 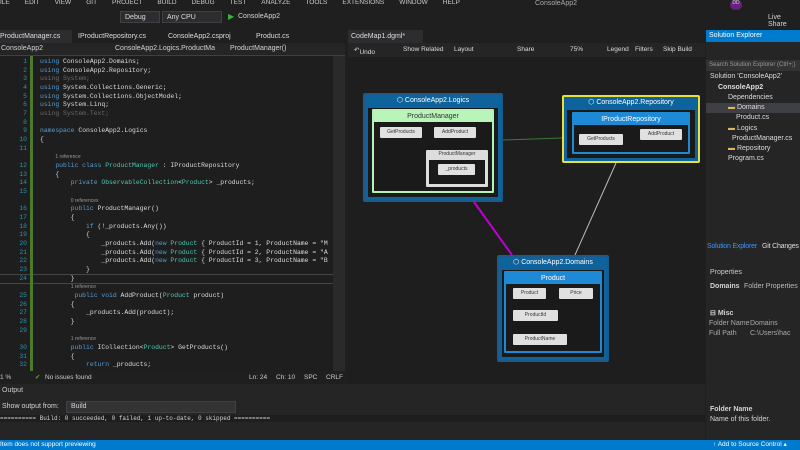 I want to click on ctor-productmanager: ProductManager _products, so click(x=457, y=168).